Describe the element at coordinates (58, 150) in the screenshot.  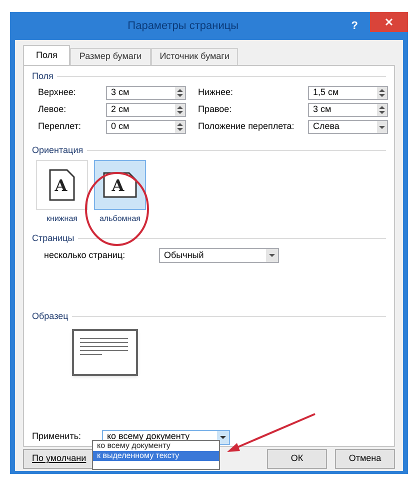
I see `section-heading: Ориентация` at that location.